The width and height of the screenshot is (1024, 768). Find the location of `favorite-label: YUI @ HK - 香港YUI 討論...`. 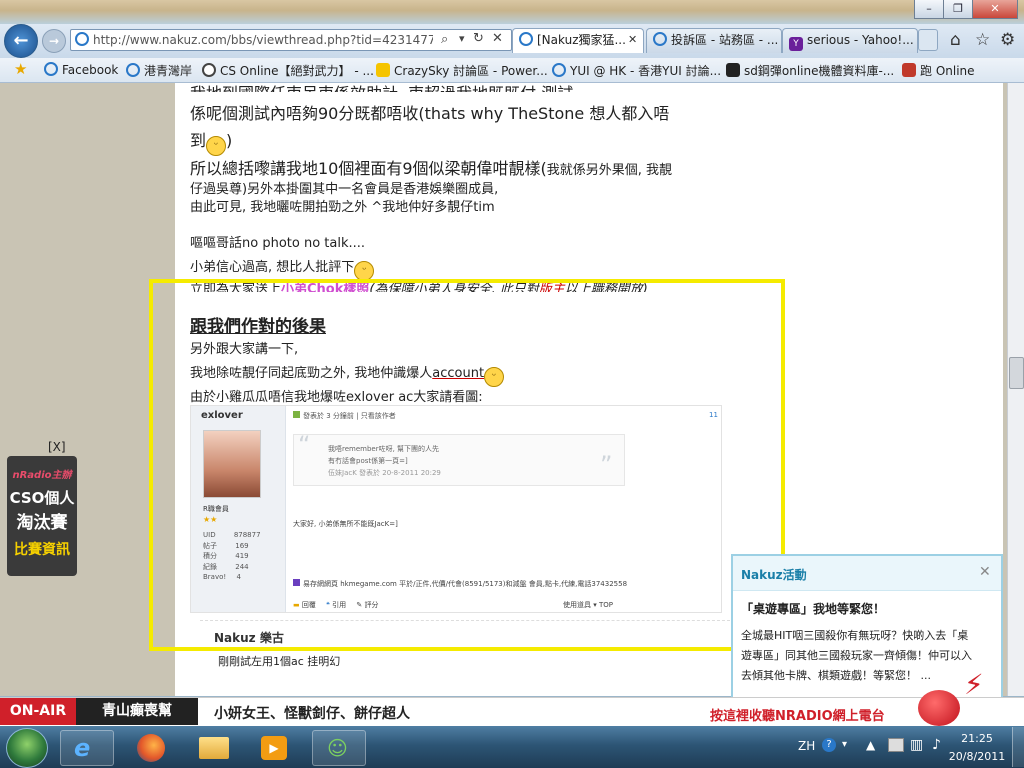

favorite-label: YUI @ HK - 香港YUI 討論... is located at coordinates (646, 71).